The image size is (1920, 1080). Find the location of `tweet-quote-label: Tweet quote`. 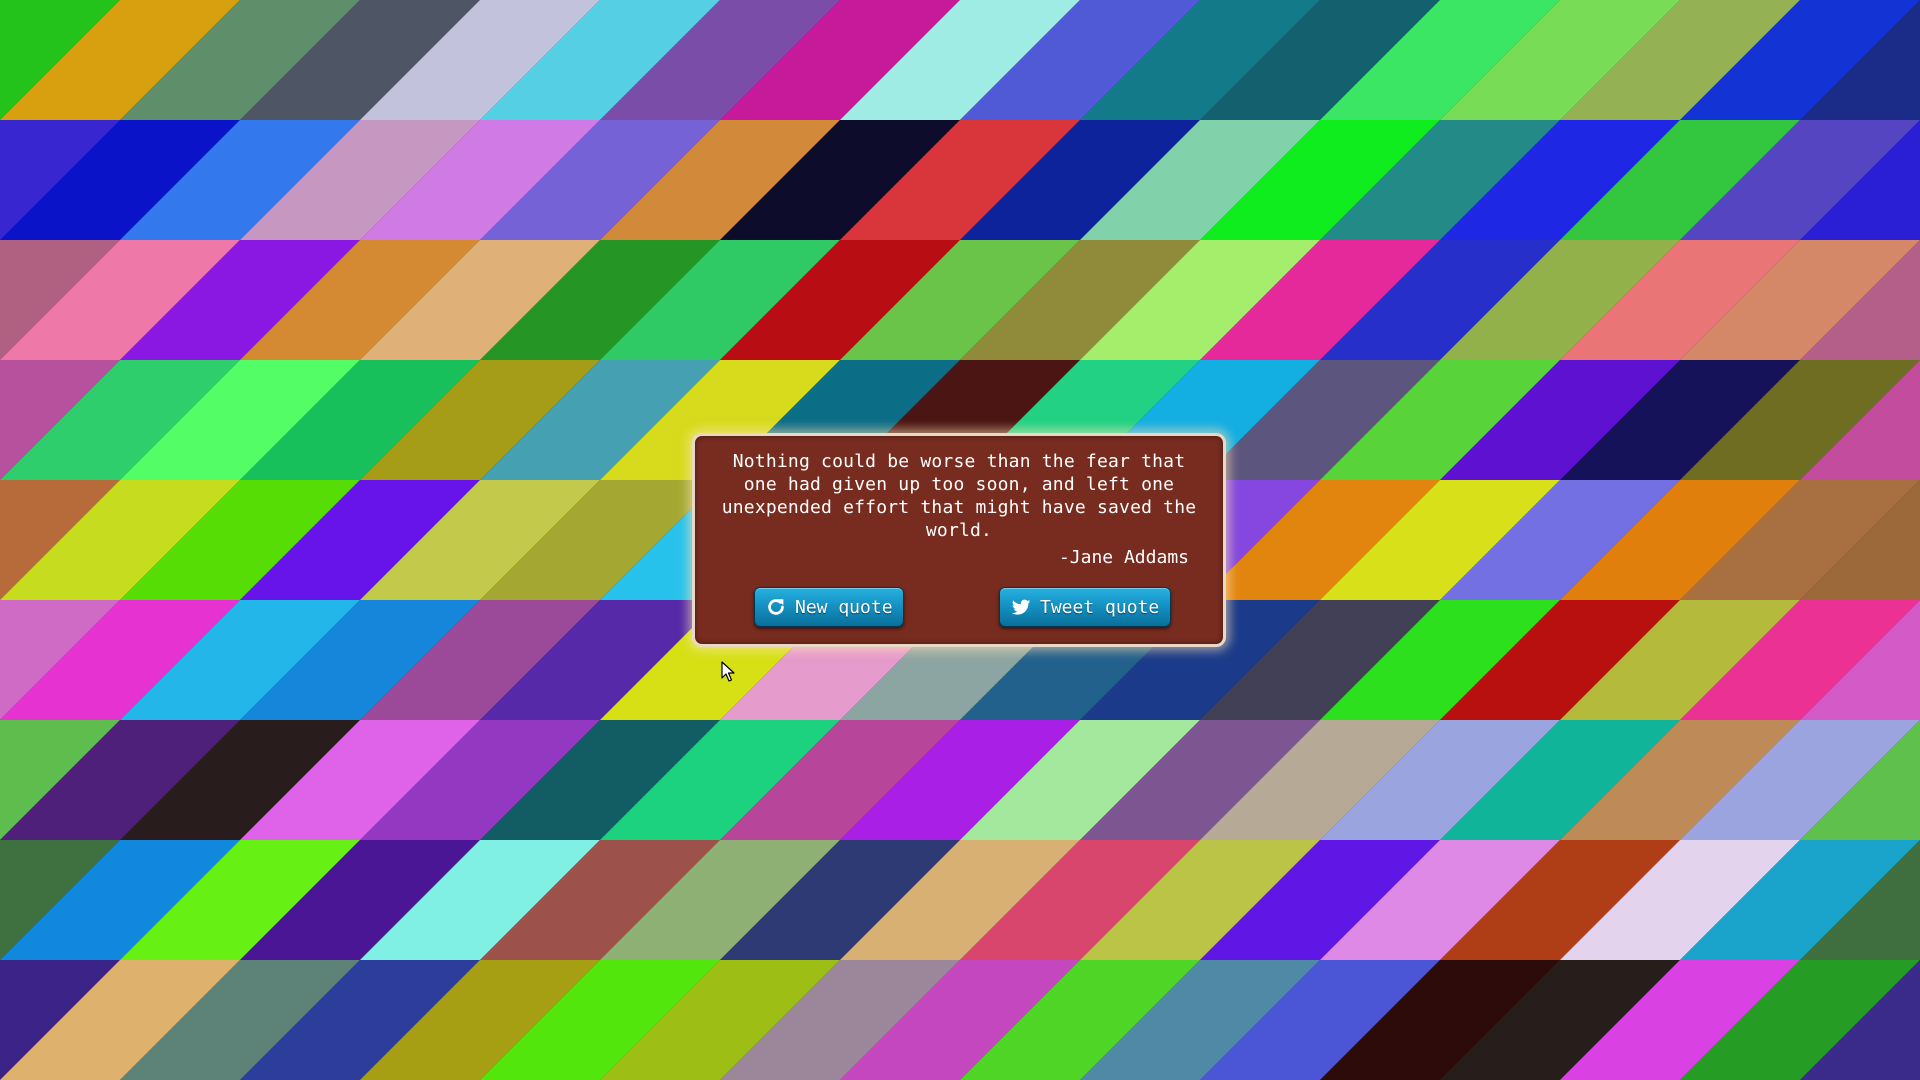

tweet-quote-label: Tweet quote is located at coordinates (1100, 607).